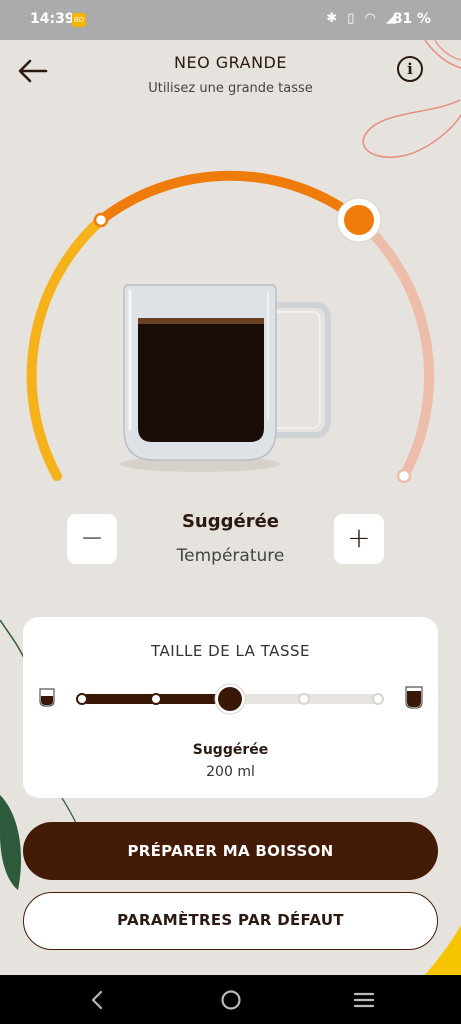  Describe the element at coordinates (230, 750) in the screenshot. I see `cup-size-value: Suggérée` at that location.